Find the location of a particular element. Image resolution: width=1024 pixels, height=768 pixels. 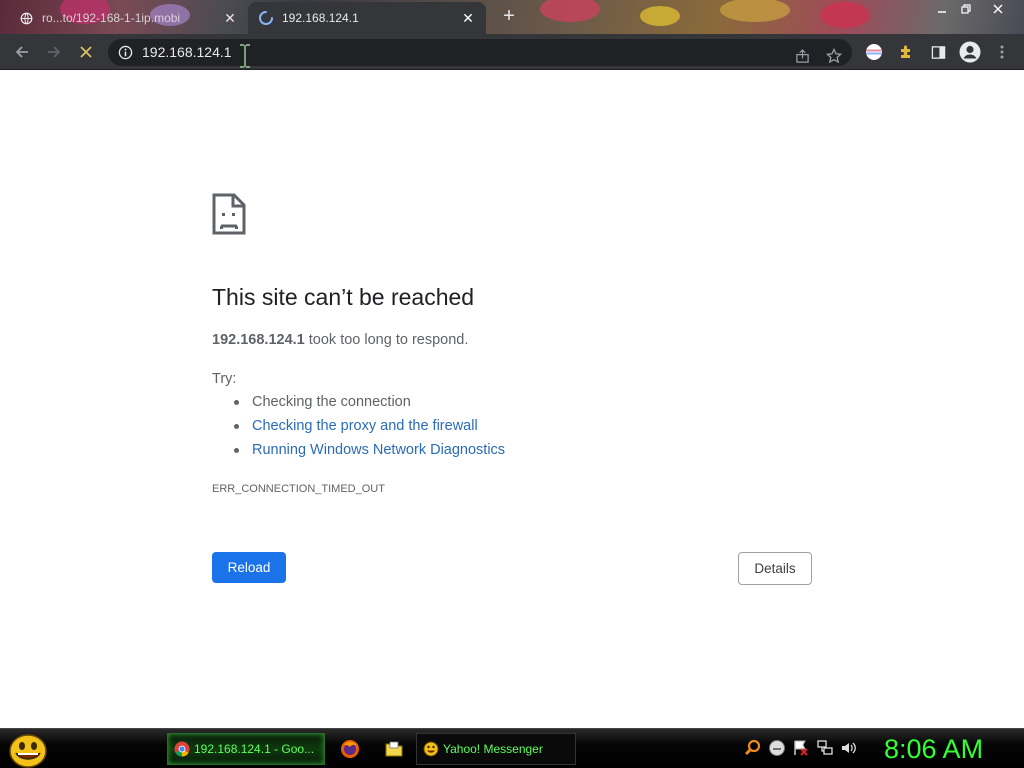

start-button is located at coordinates (27, 750).